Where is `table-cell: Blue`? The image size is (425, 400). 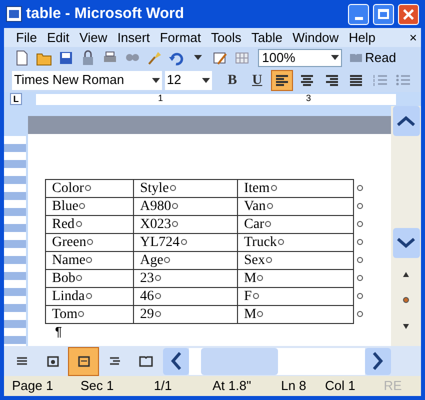 table-cell: Blue is located at coordinates (90, 207).